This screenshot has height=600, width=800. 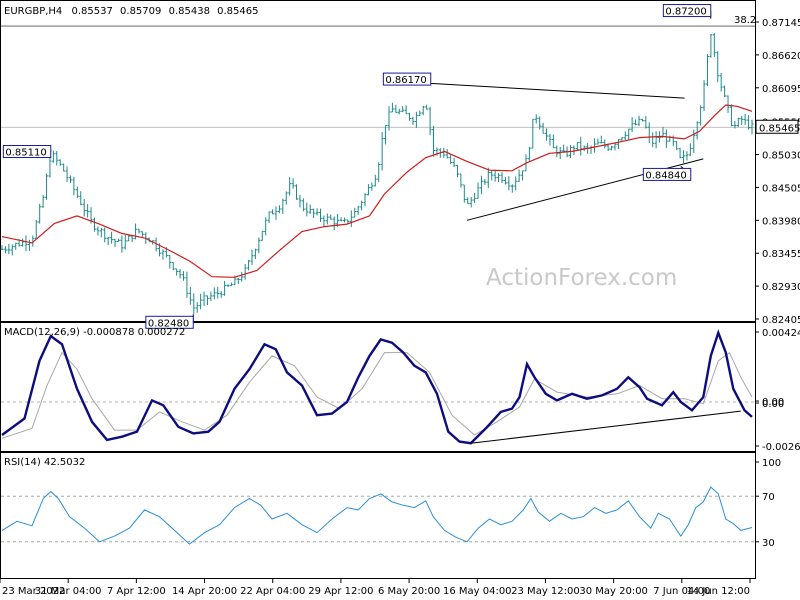 I want to click on key-level-callout: 0.85110, so click(x=27, y=152).